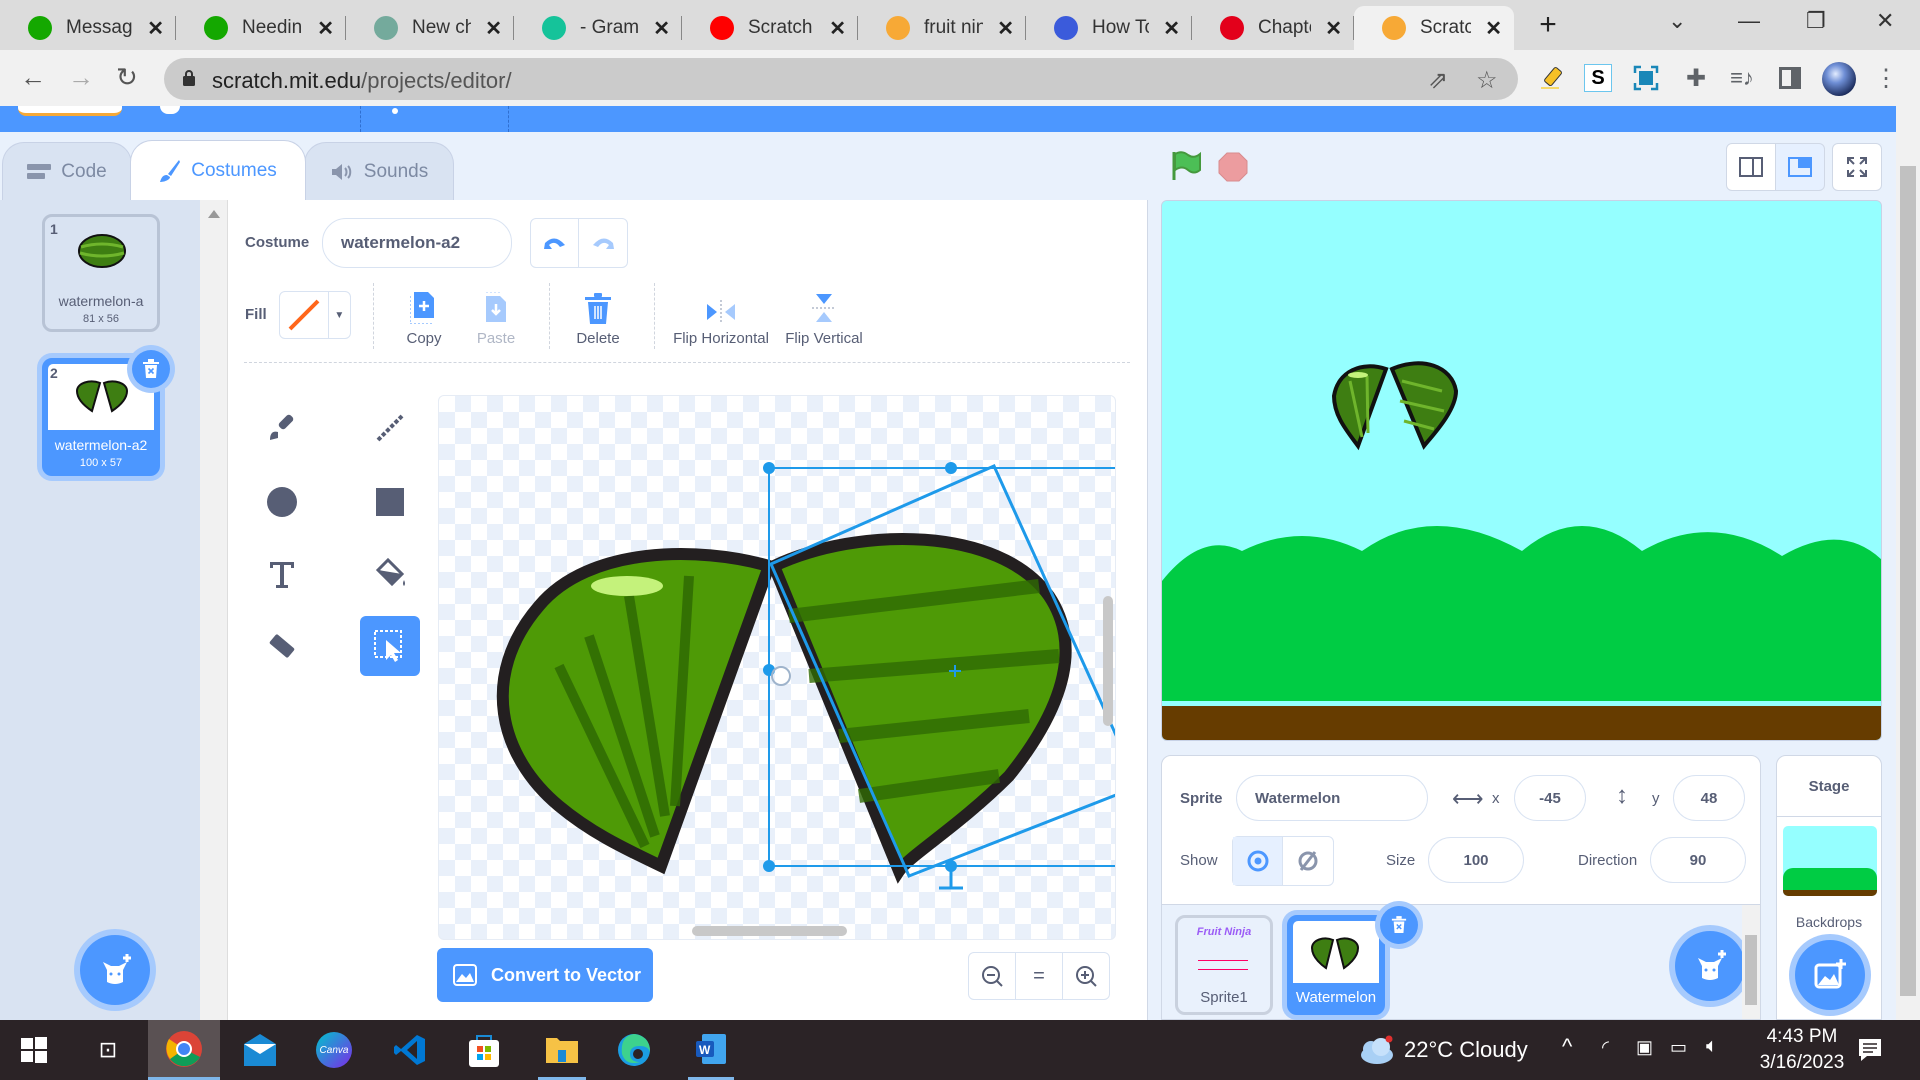 The image size is (1920, 1080). Describe the element at coordinates (1039, 976) in the screenshot. I see `zoom-reset-button: =` at that location.